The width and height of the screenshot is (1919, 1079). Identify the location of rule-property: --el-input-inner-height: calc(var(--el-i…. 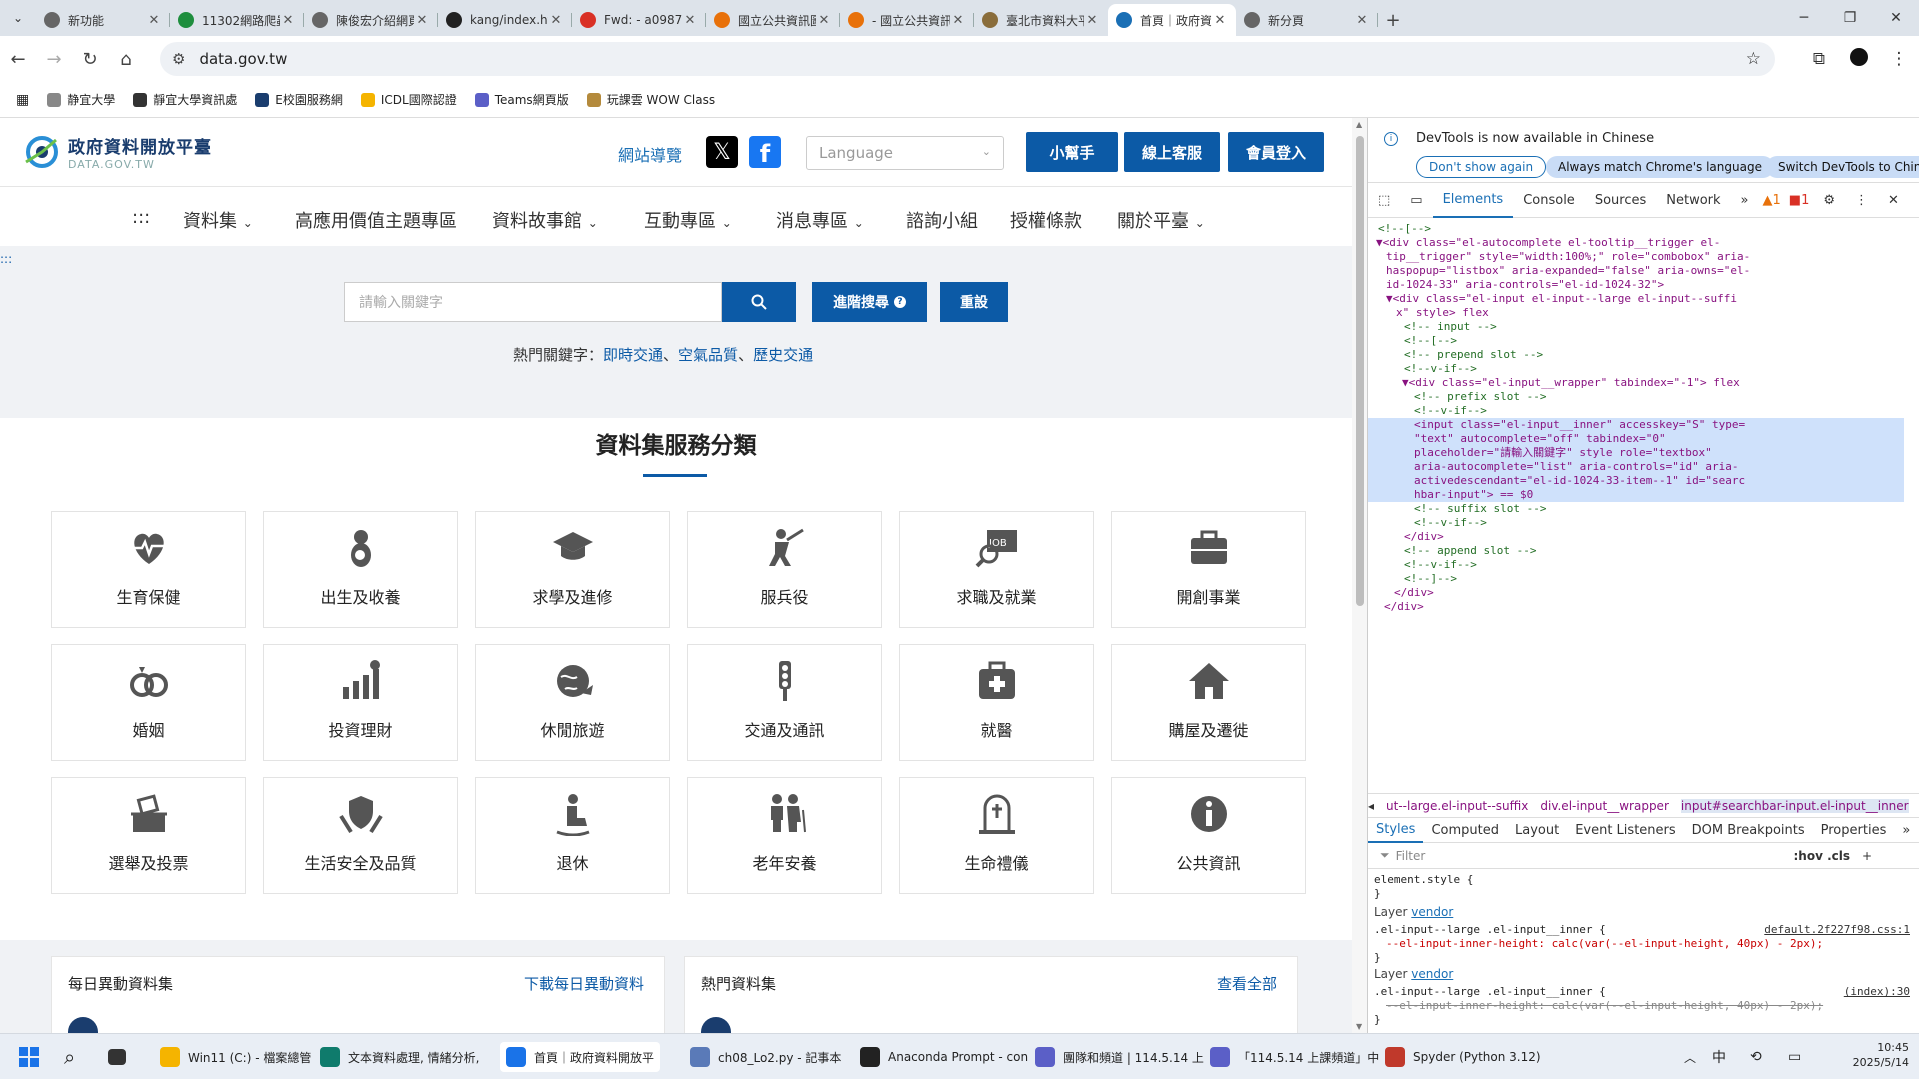
(1604, 944).